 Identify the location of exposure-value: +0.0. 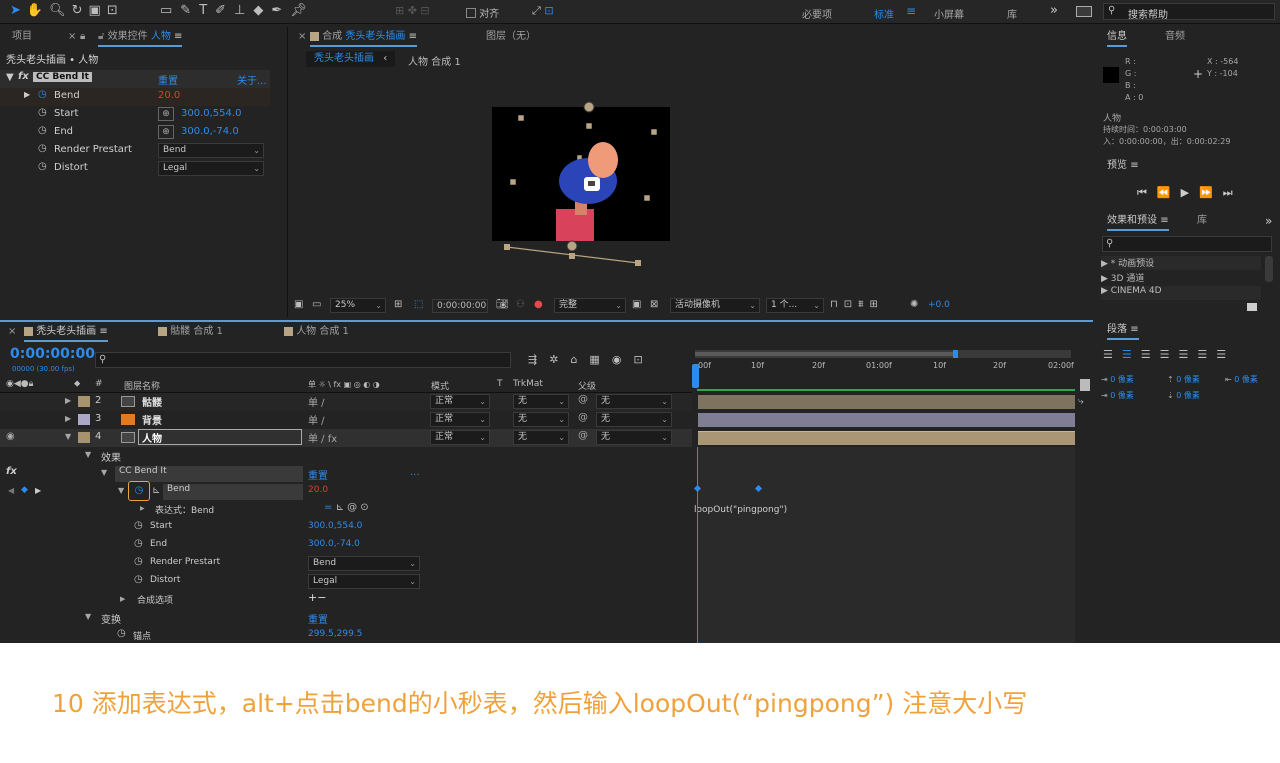
(939, 305).